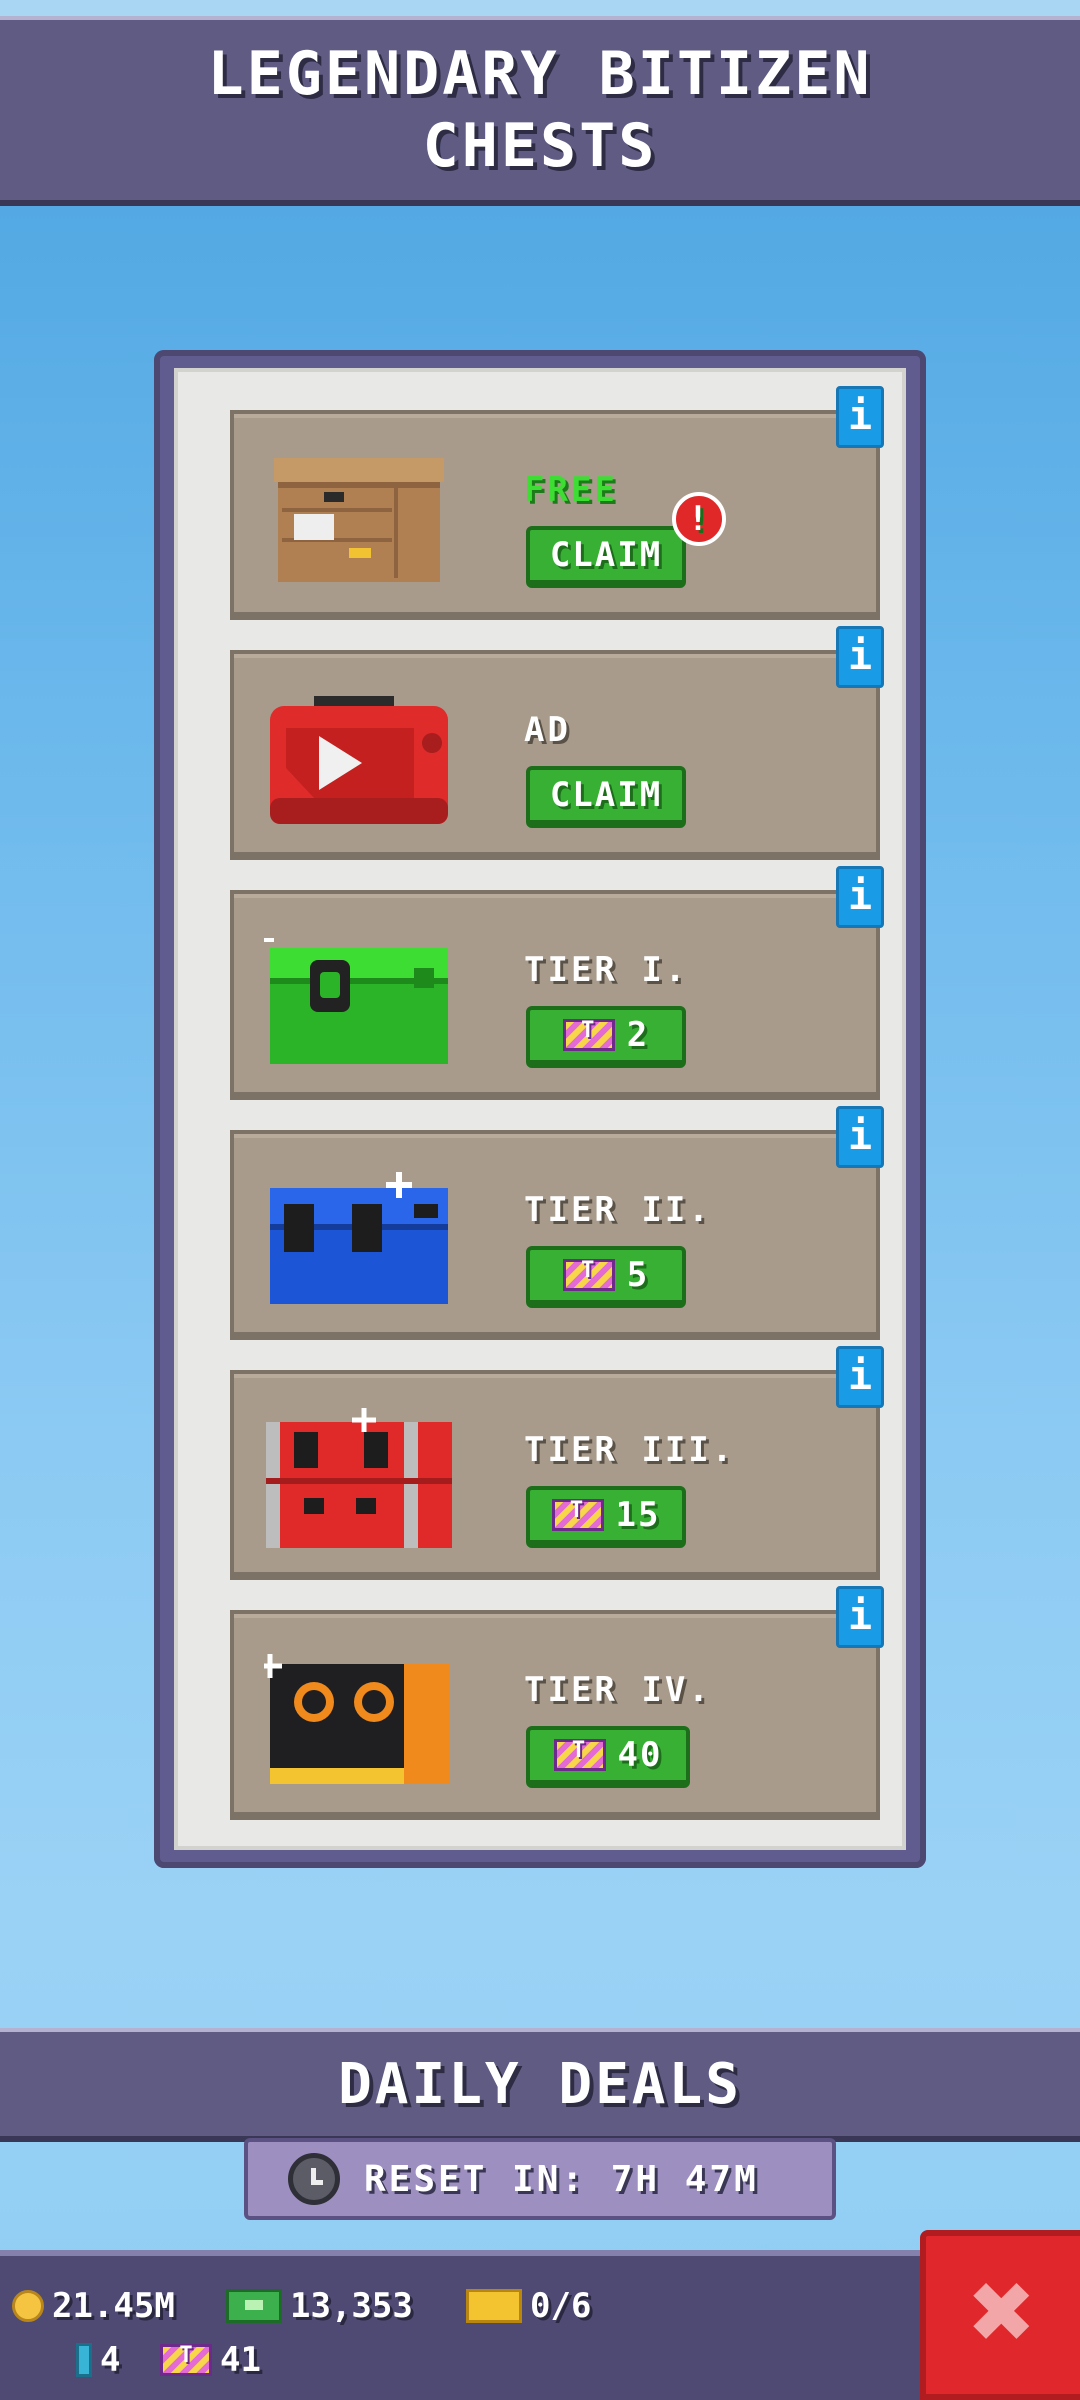 The image size is (1080, 2400). What do you see at coordinates (699, 519) in the screenshot?
I see `alert-badge-icon: !` at bounding box center [699, 519].